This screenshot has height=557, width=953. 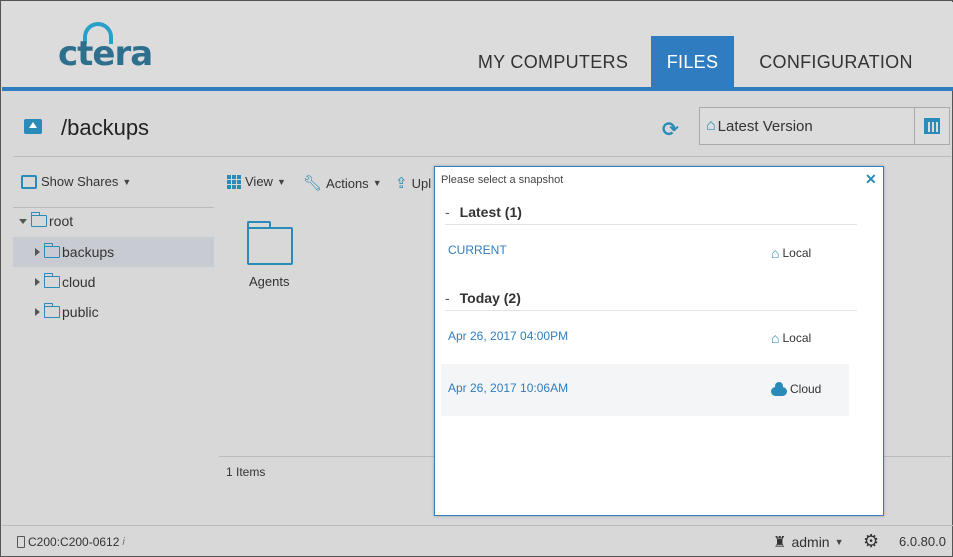 What do you see at coordinates (670, 129) in the screenshot?
I see `refresh-icon: ⟳` at bounding box center [670, 129].